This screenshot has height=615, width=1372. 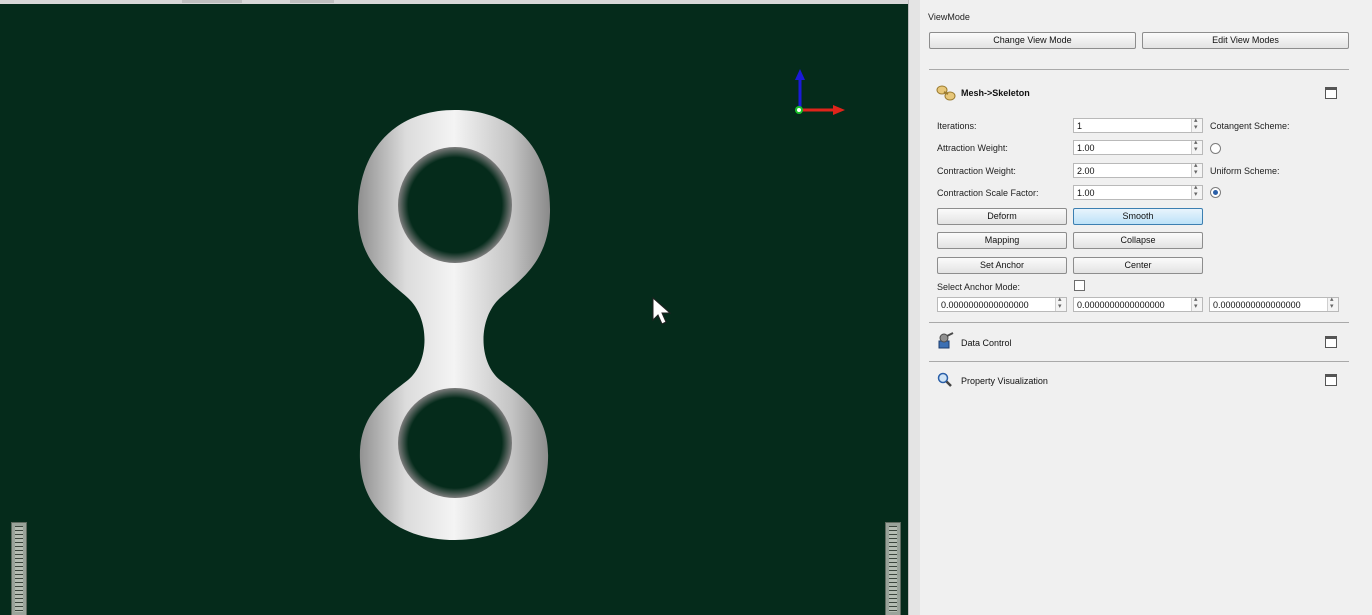 I want to click on contraction-weight-spinbox: 2.00, so click(x=1138, y=169).